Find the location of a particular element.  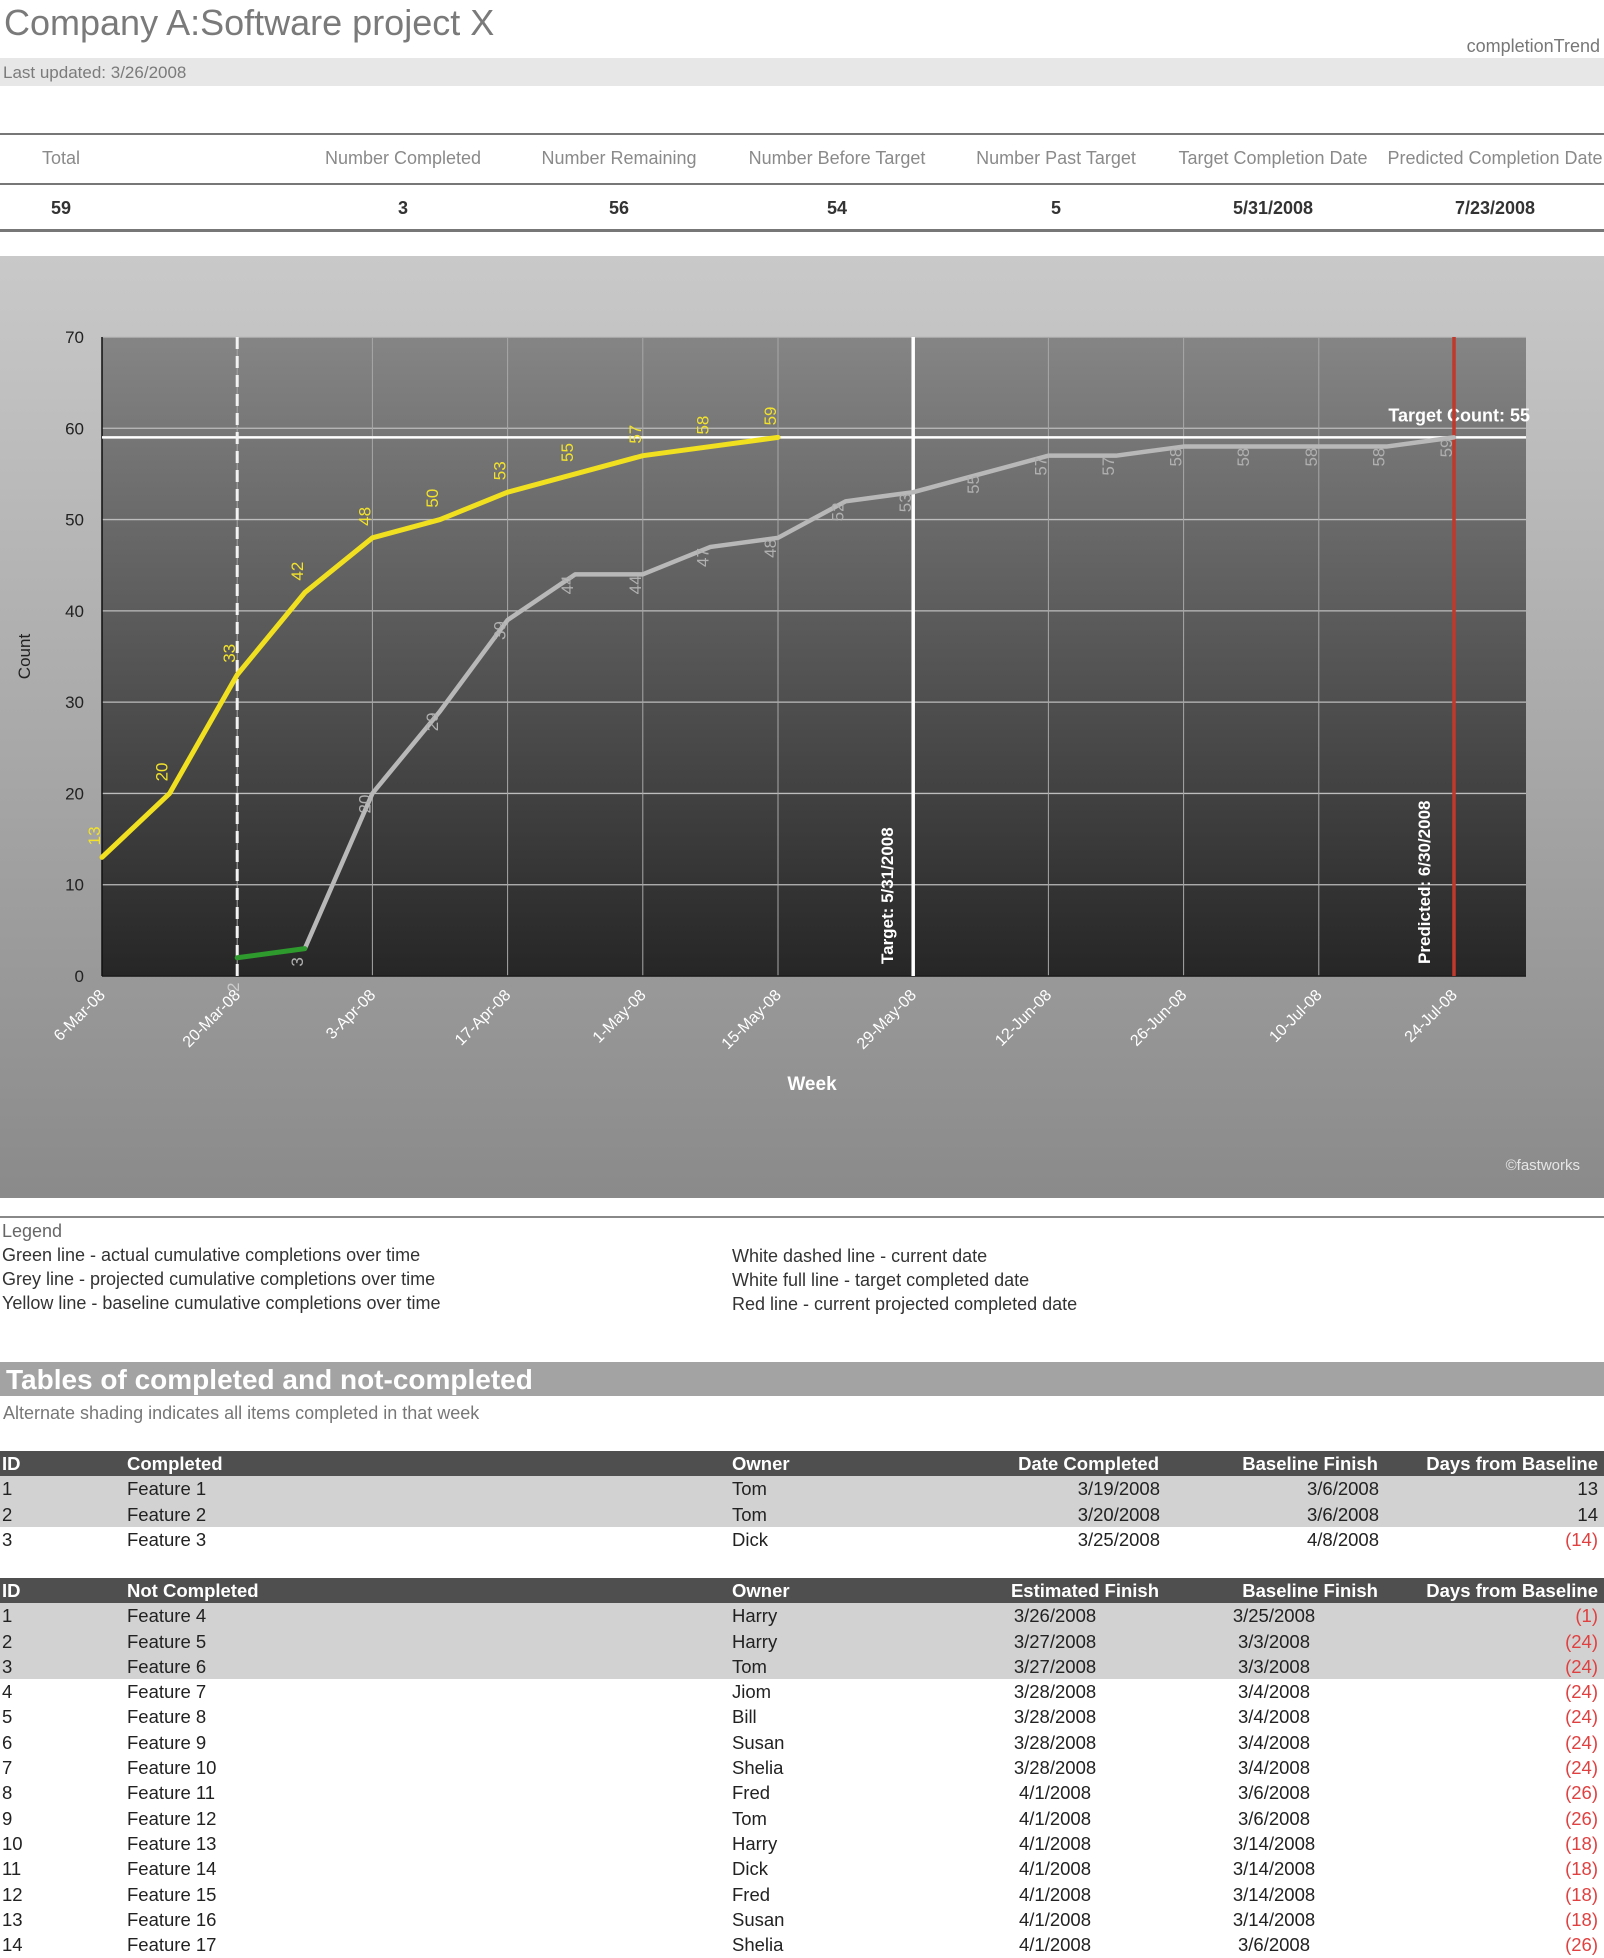

table-cell: Feature 5 is located at coordinates (167, 1641).